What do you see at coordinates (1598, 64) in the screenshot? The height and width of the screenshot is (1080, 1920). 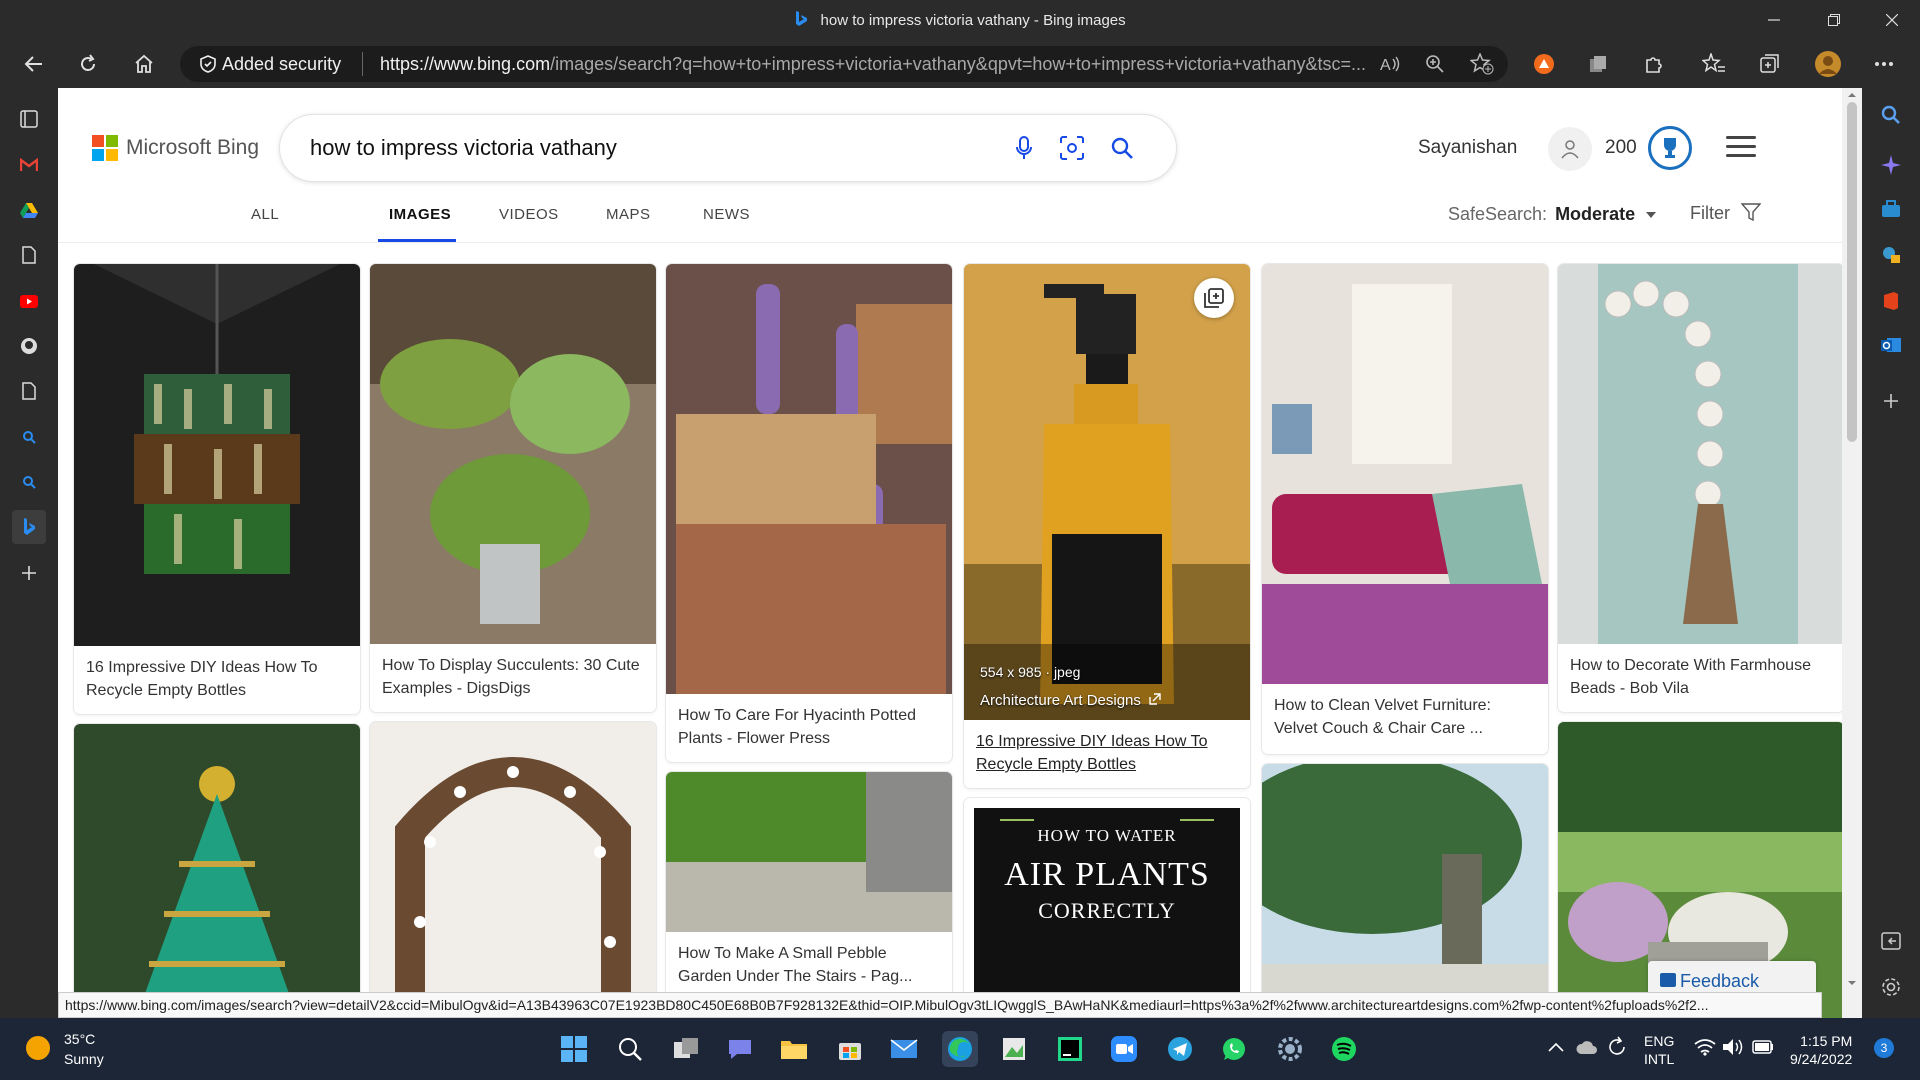 I see `extension-button` at bounding box center [1598, 64].